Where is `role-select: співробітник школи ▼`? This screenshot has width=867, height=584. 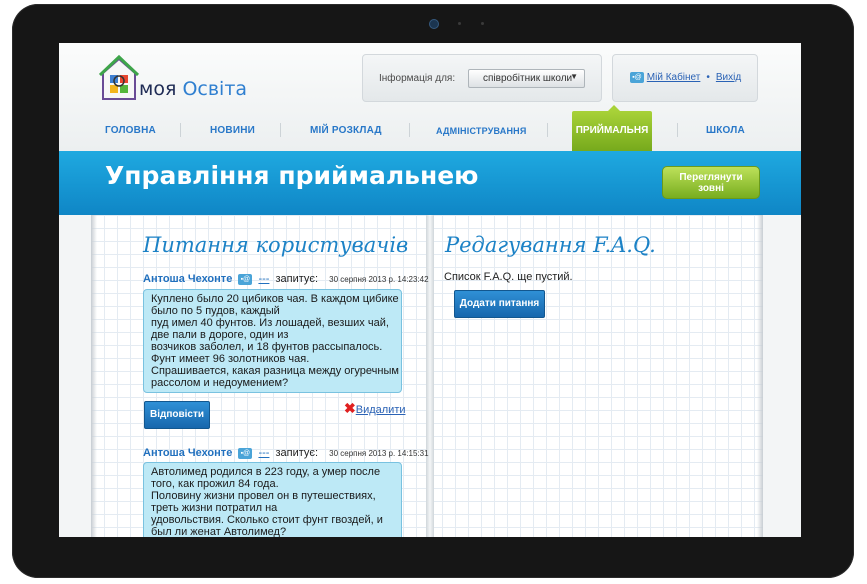 role-select: співробітник школи ▼ is located at coordinates (526, 78).